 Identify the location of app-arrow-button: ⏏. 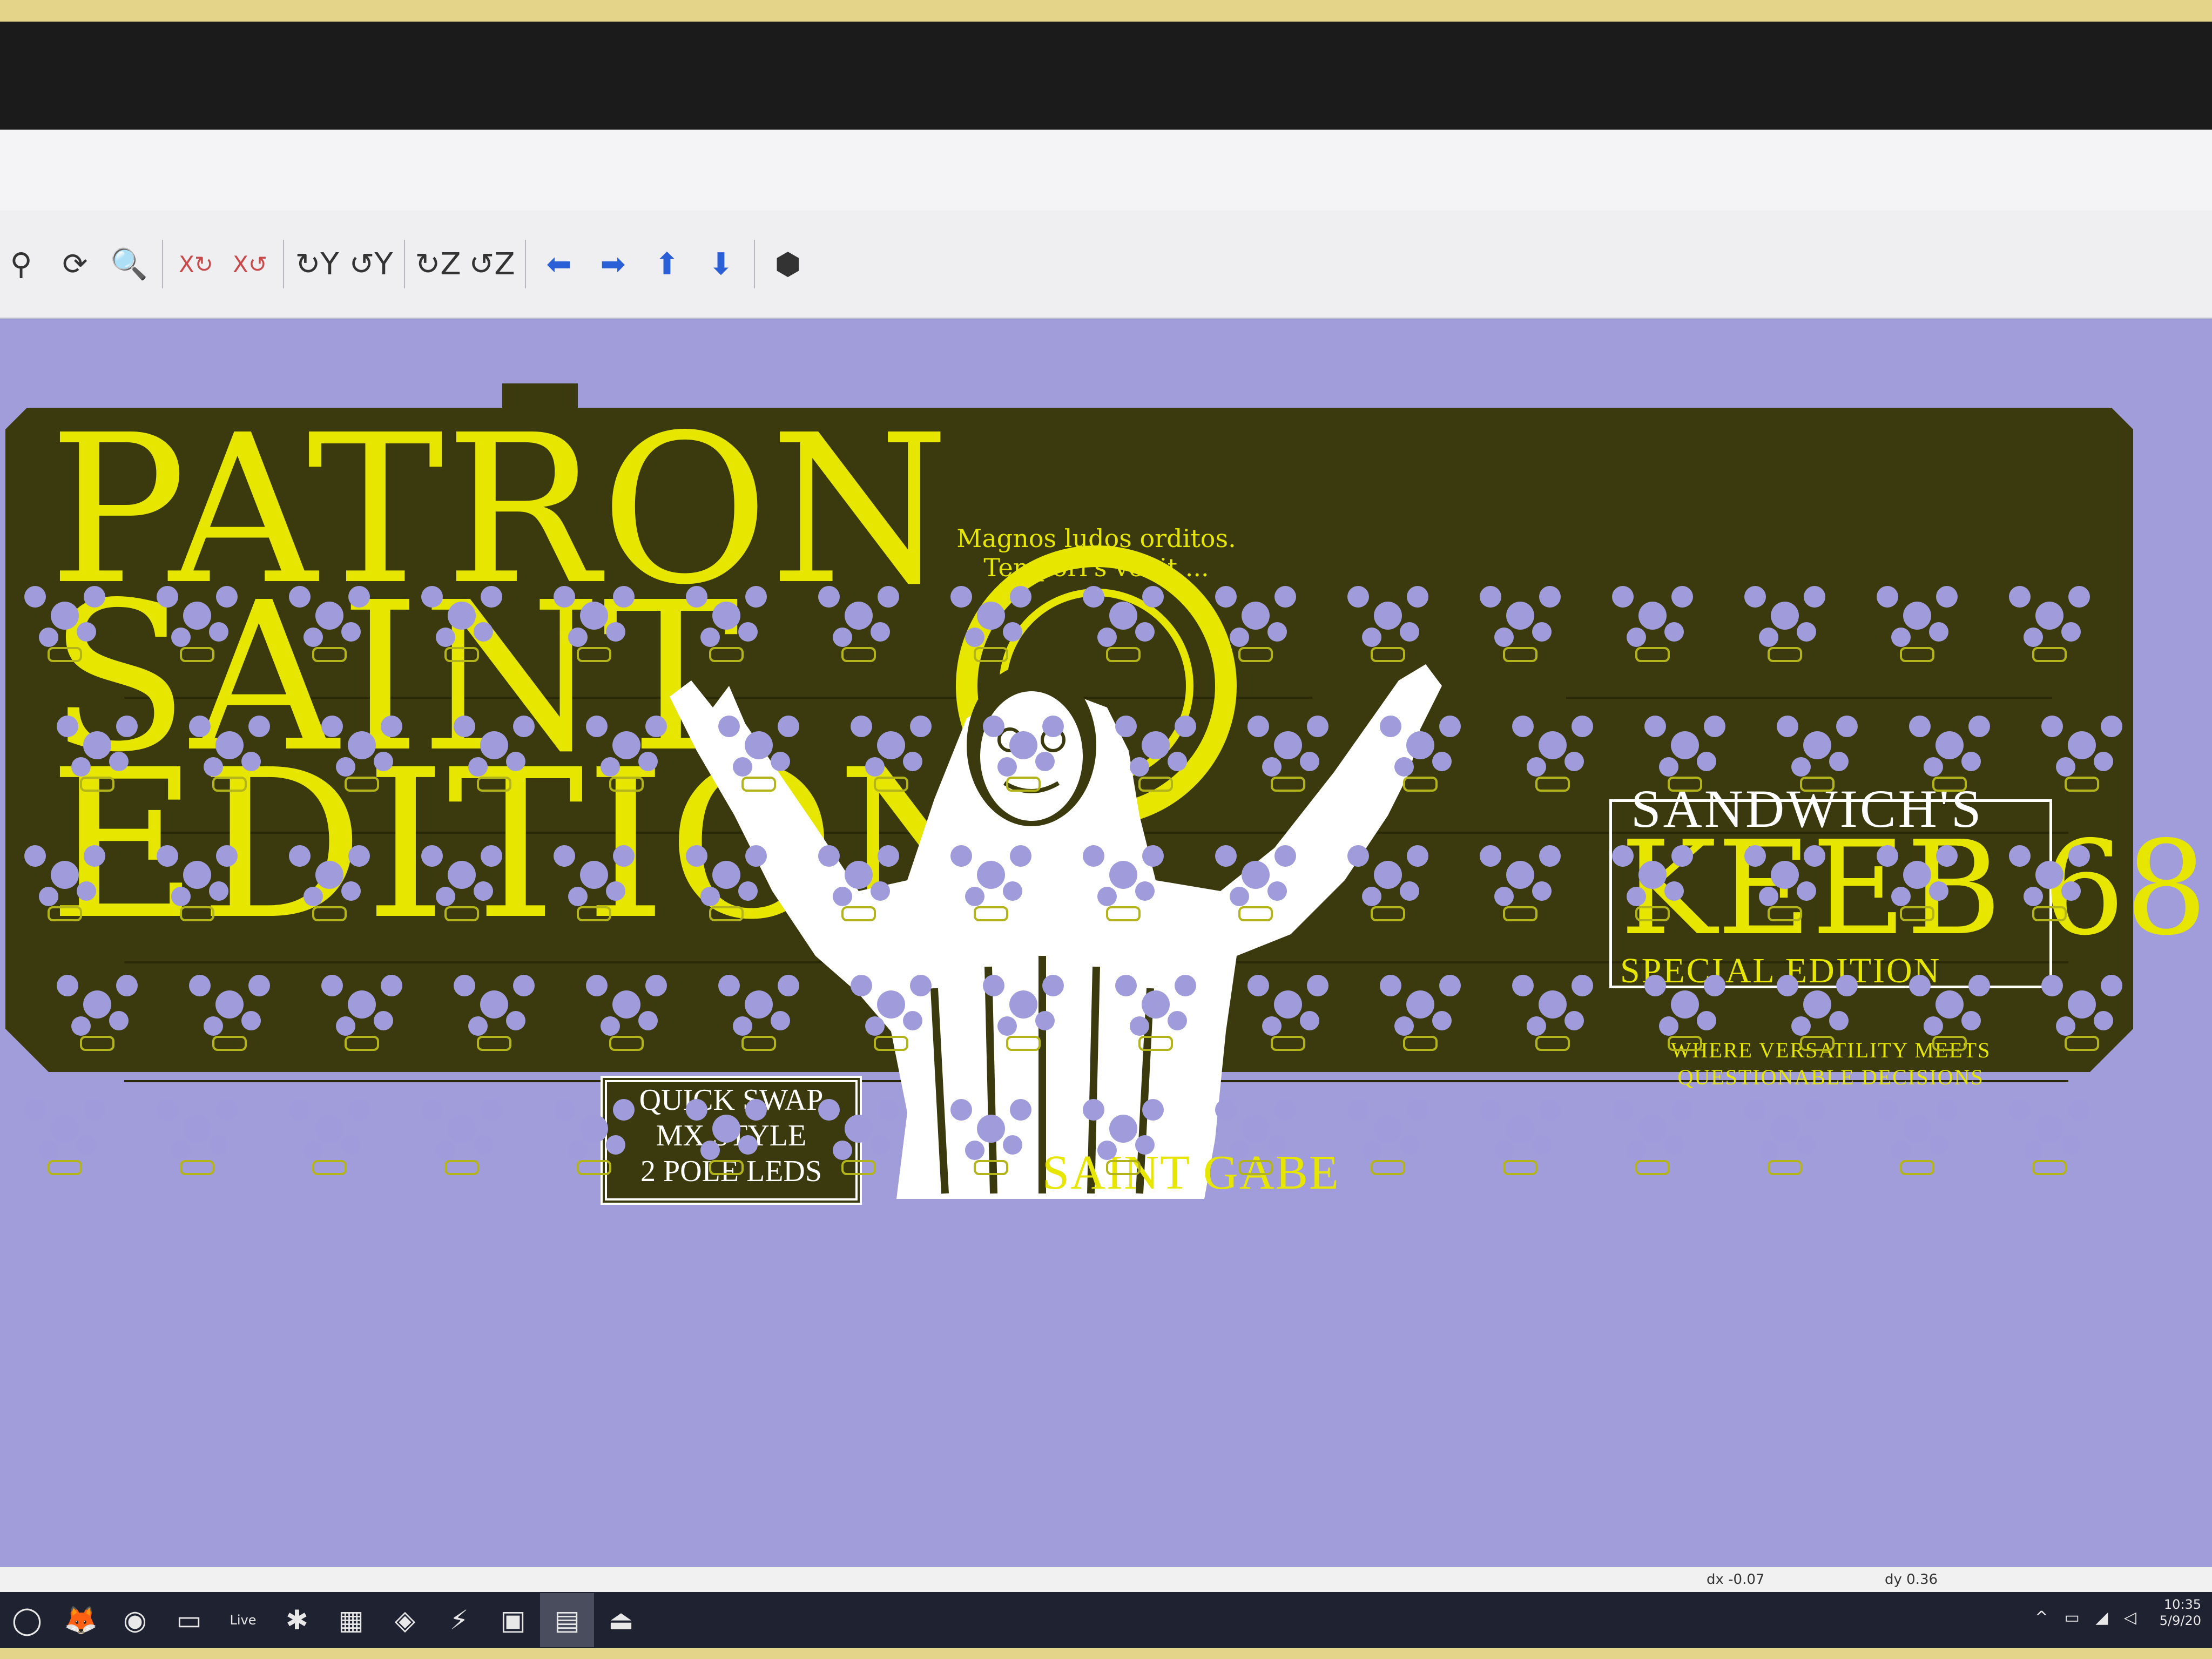
(621, 1620).